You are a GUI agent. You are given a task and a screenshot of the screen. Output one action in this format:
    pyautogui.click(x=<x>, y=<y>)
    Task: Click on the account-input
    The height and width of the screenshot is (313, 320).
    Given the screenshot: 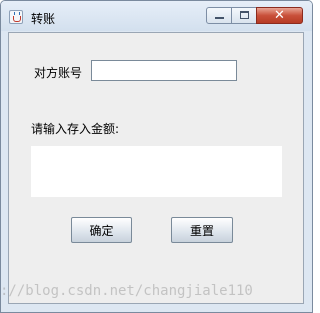 What is the action you would take?
    pyautogui.click(x=164, y=70)
    